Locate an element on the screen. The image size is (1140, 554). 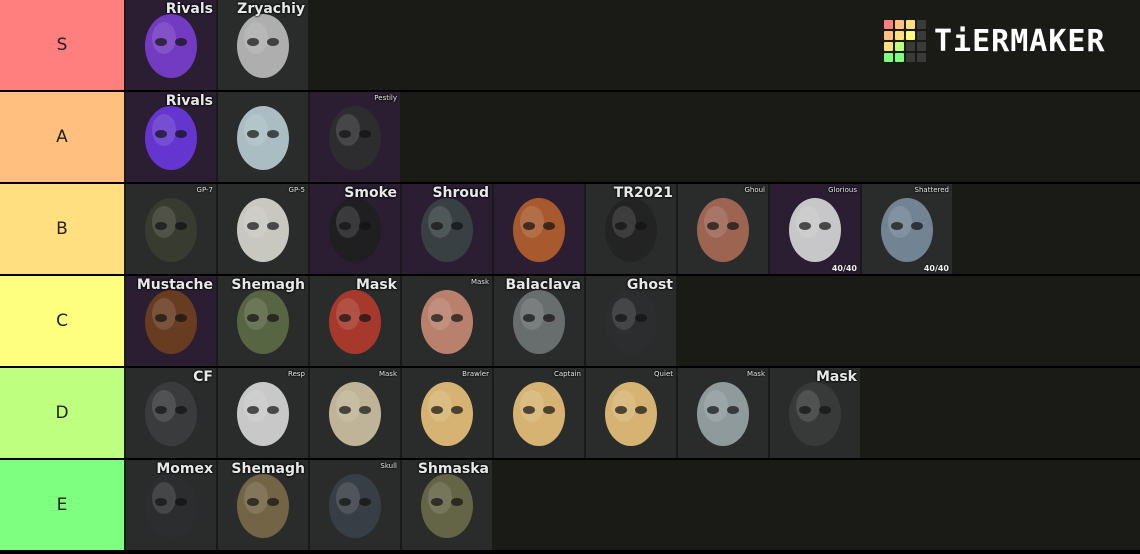
tier-item: Smoke is located at coordinates (355, 229).